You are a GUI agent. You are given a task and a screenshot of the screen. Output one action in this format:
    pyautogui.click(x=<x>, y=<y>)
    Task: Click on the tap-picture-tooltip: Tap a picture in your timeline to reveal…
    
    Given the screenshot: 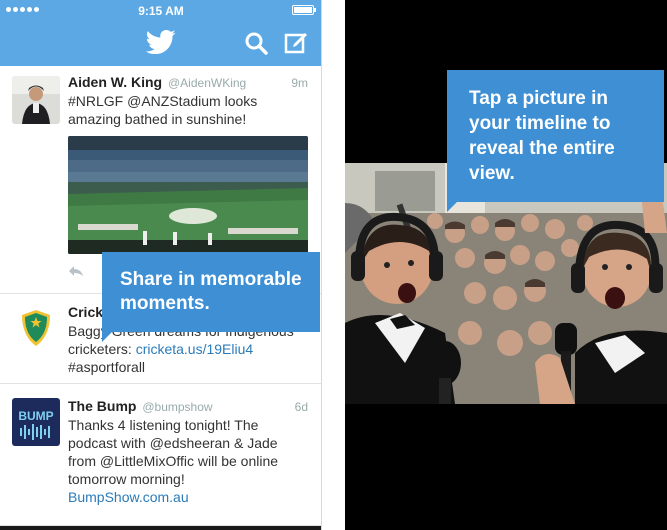 What is the action you would take?
    pyautogui.click(x=555, y=141)
    